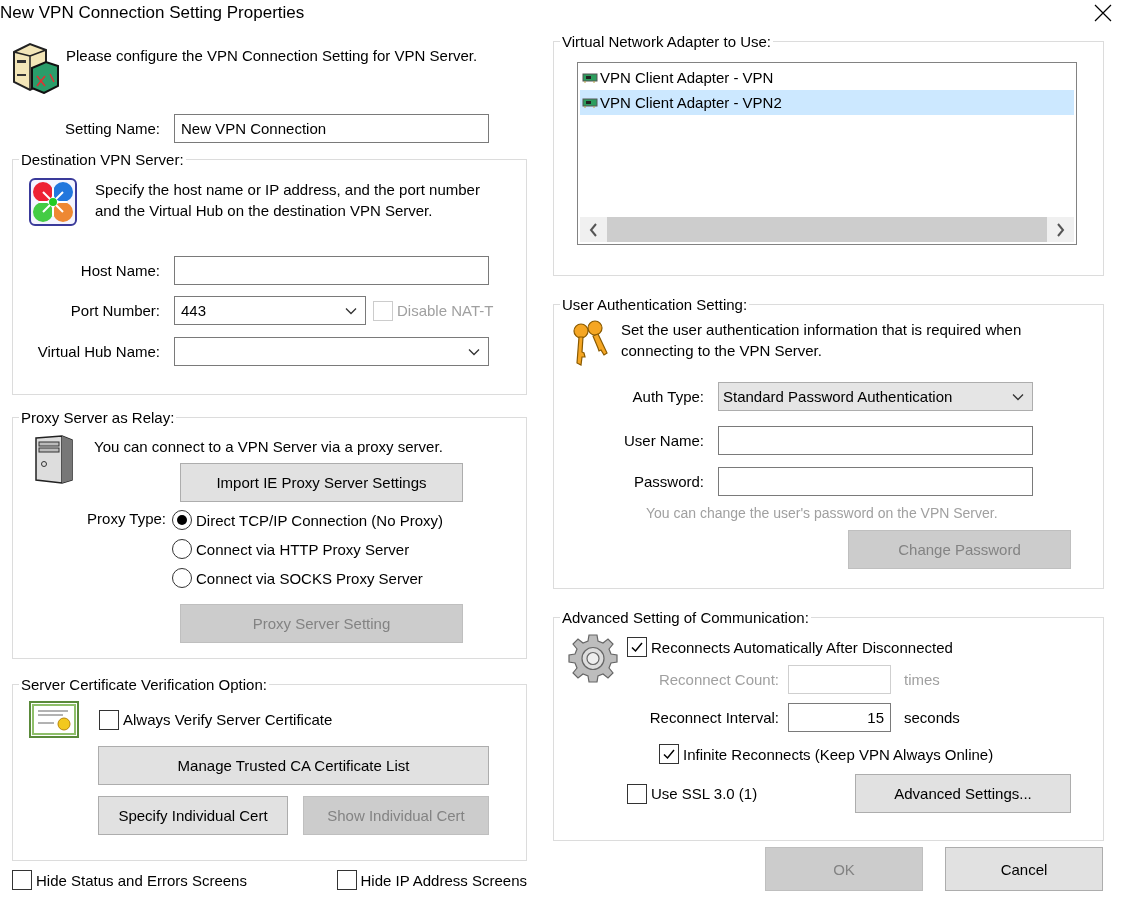 The height and width of the screenshot is (898, 1122). What do you see at coordinates (111, 128) in the screenshot?
I see `field-label: Setting Name:` at bounding box center [111, 128].